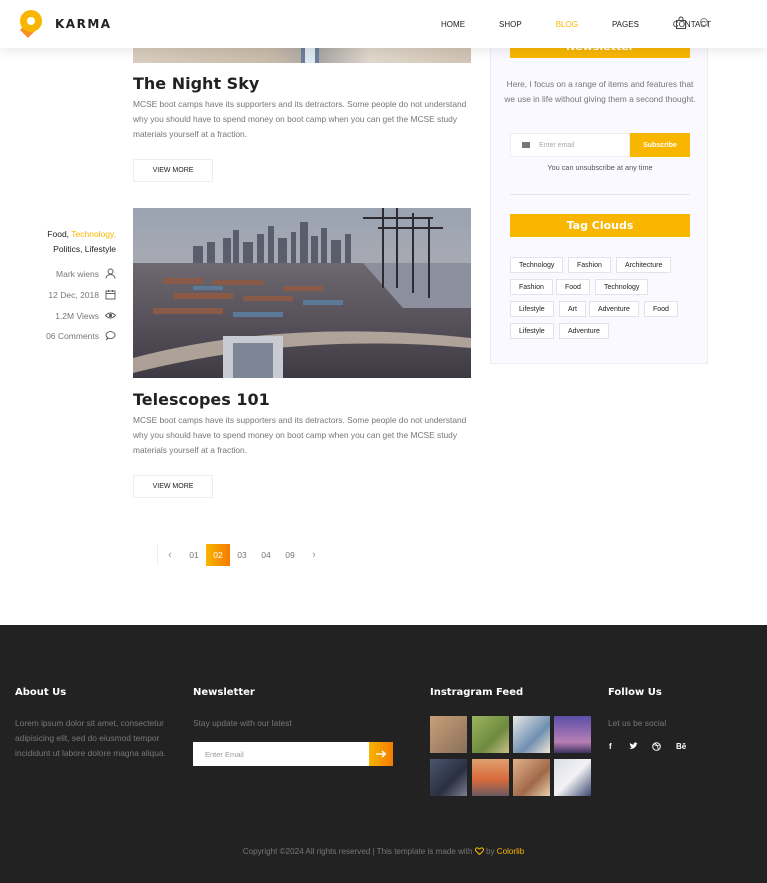 Image resolution: width=767 pixels, height=883 pixels. Describe the element at coordinates (110, 336) in the screenshot. I see `comment-icon` at that location.